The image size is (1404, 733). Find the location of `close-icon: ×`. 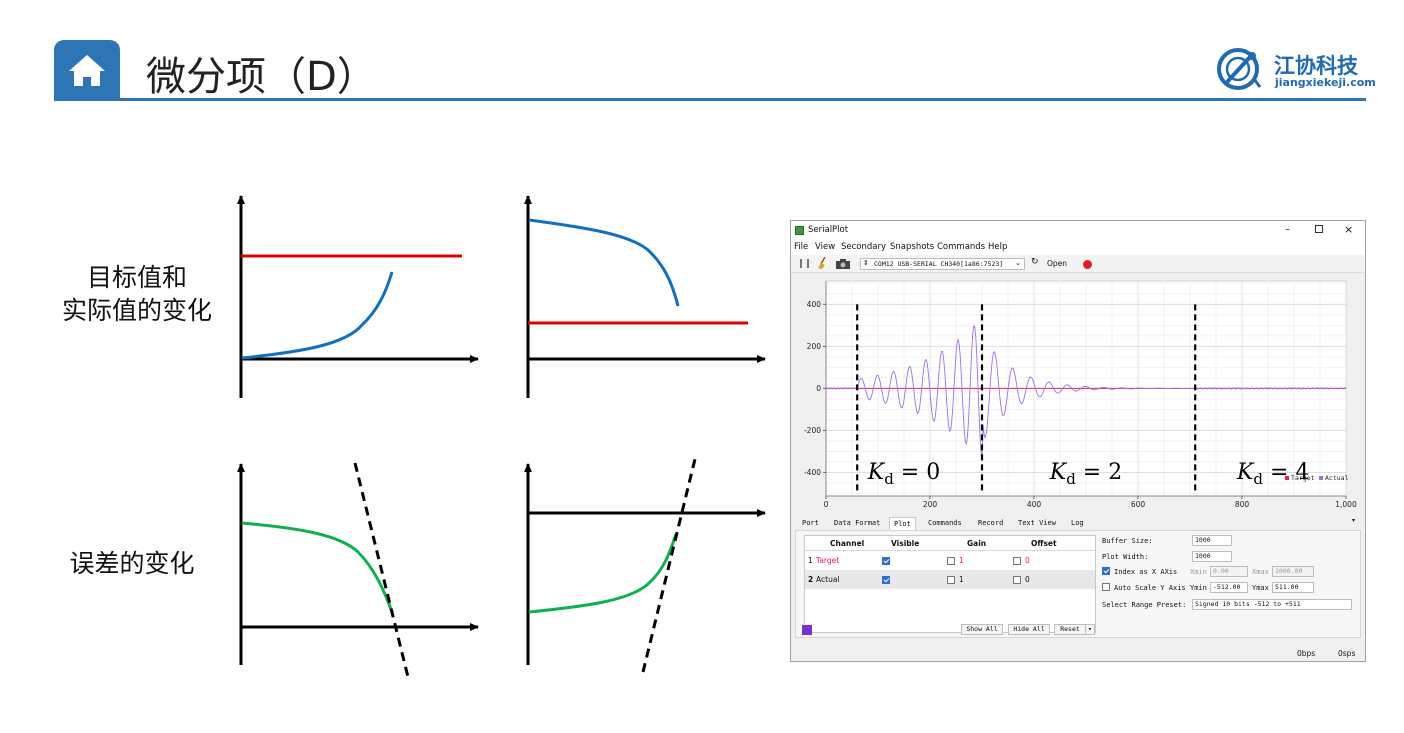

close-icon: × is located at coordinates (1348, 229).